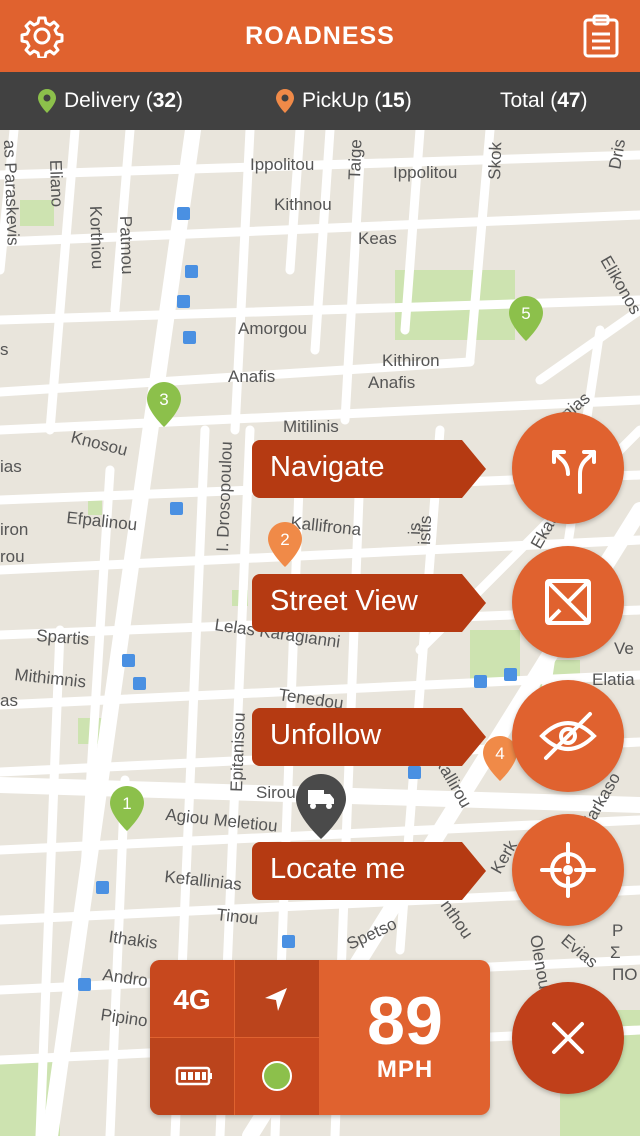 This screenshot has height=1136, width=640. I want to click on total-label: Total, so click(522, 100).